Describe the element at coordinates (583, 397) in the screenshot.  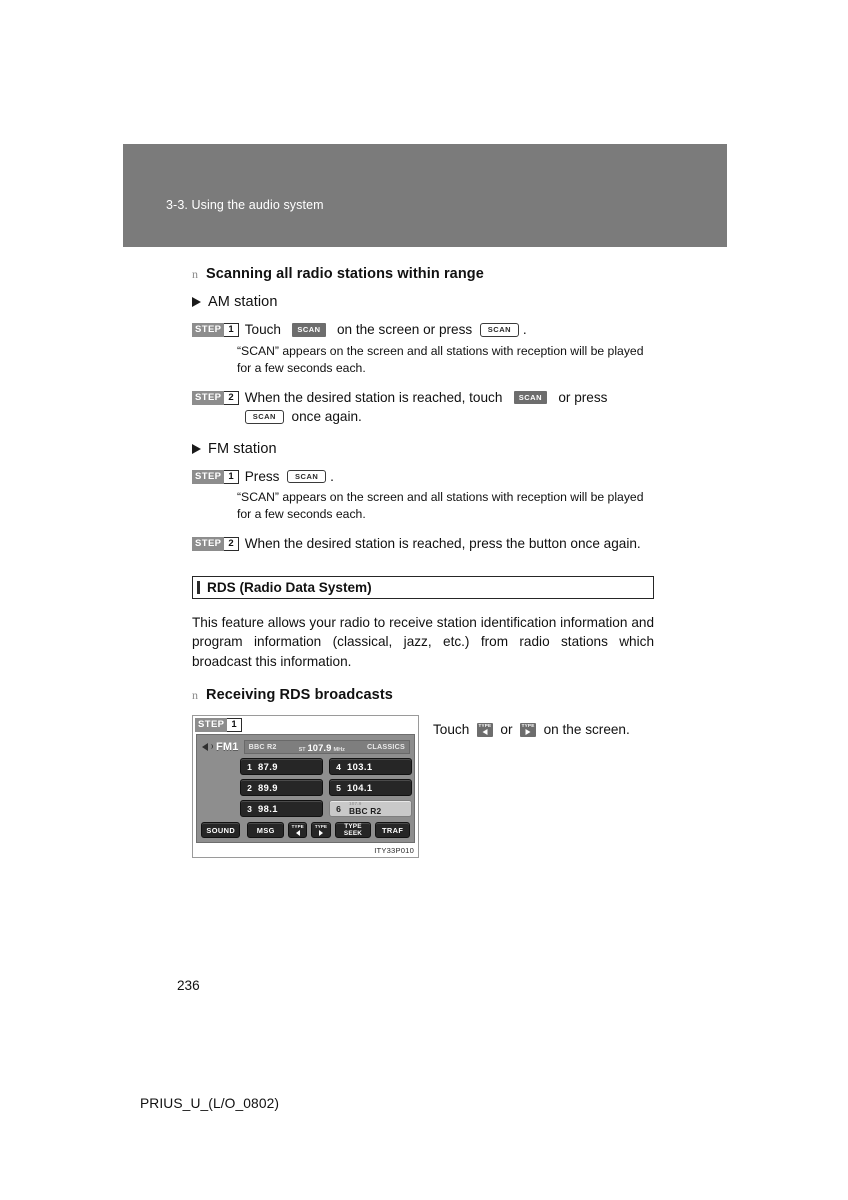
I see `am-step-2-text-middle: or press` at that location.